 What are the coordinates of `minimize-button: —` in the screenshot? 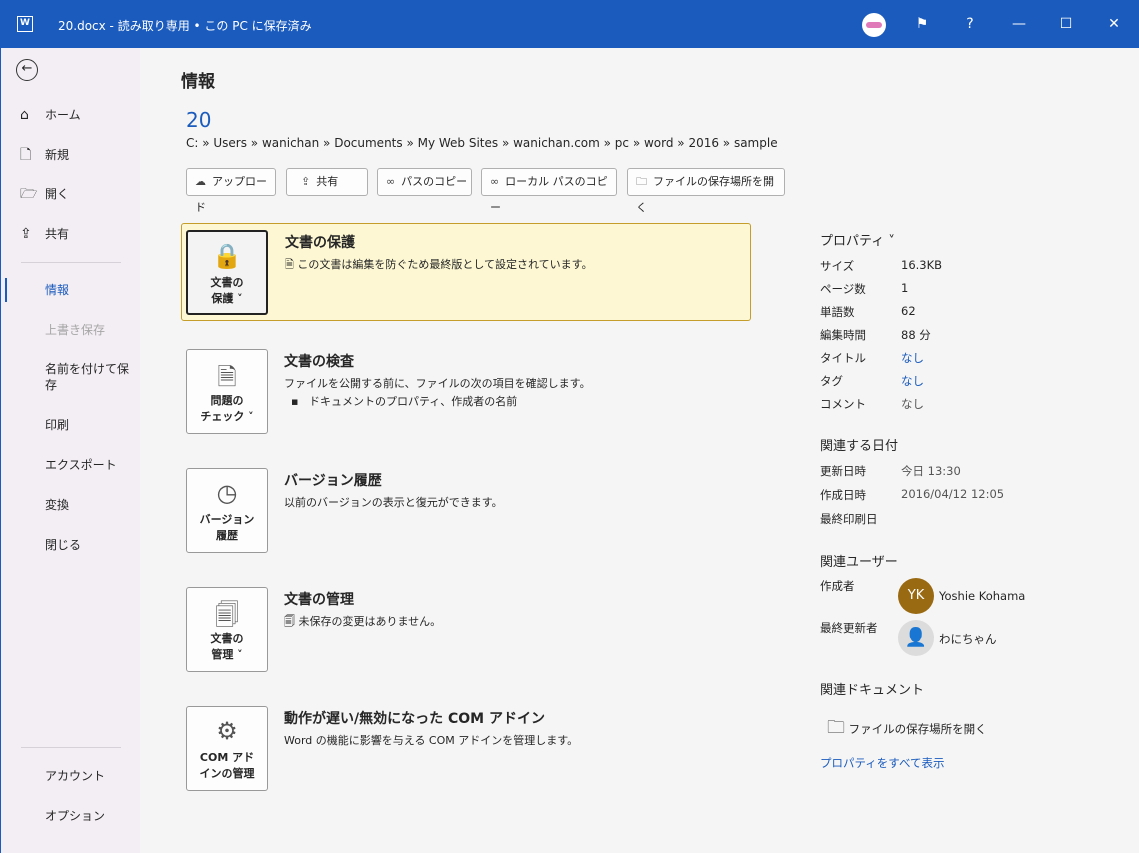 It's located at (1019, 24).